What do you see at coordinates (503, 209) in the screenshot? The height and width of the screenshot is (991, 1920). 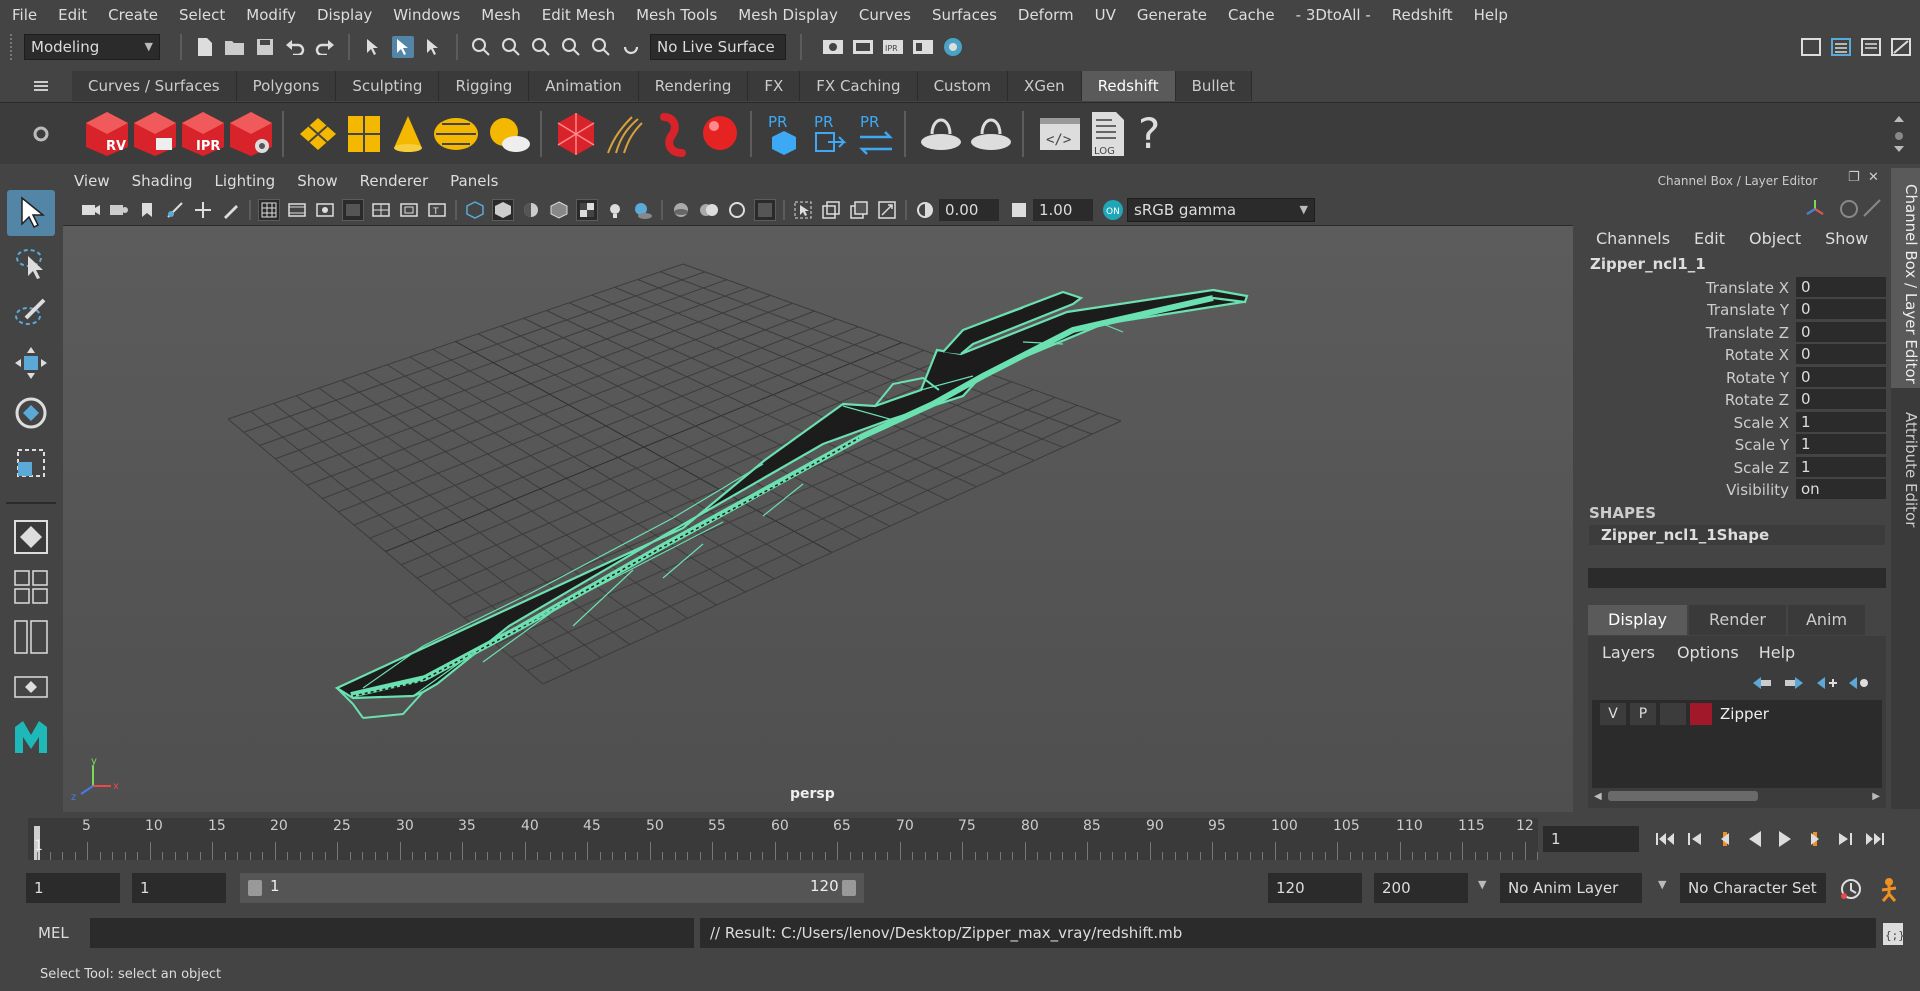 I see `smooth-shade-icon` at bounding box center [503, 209].